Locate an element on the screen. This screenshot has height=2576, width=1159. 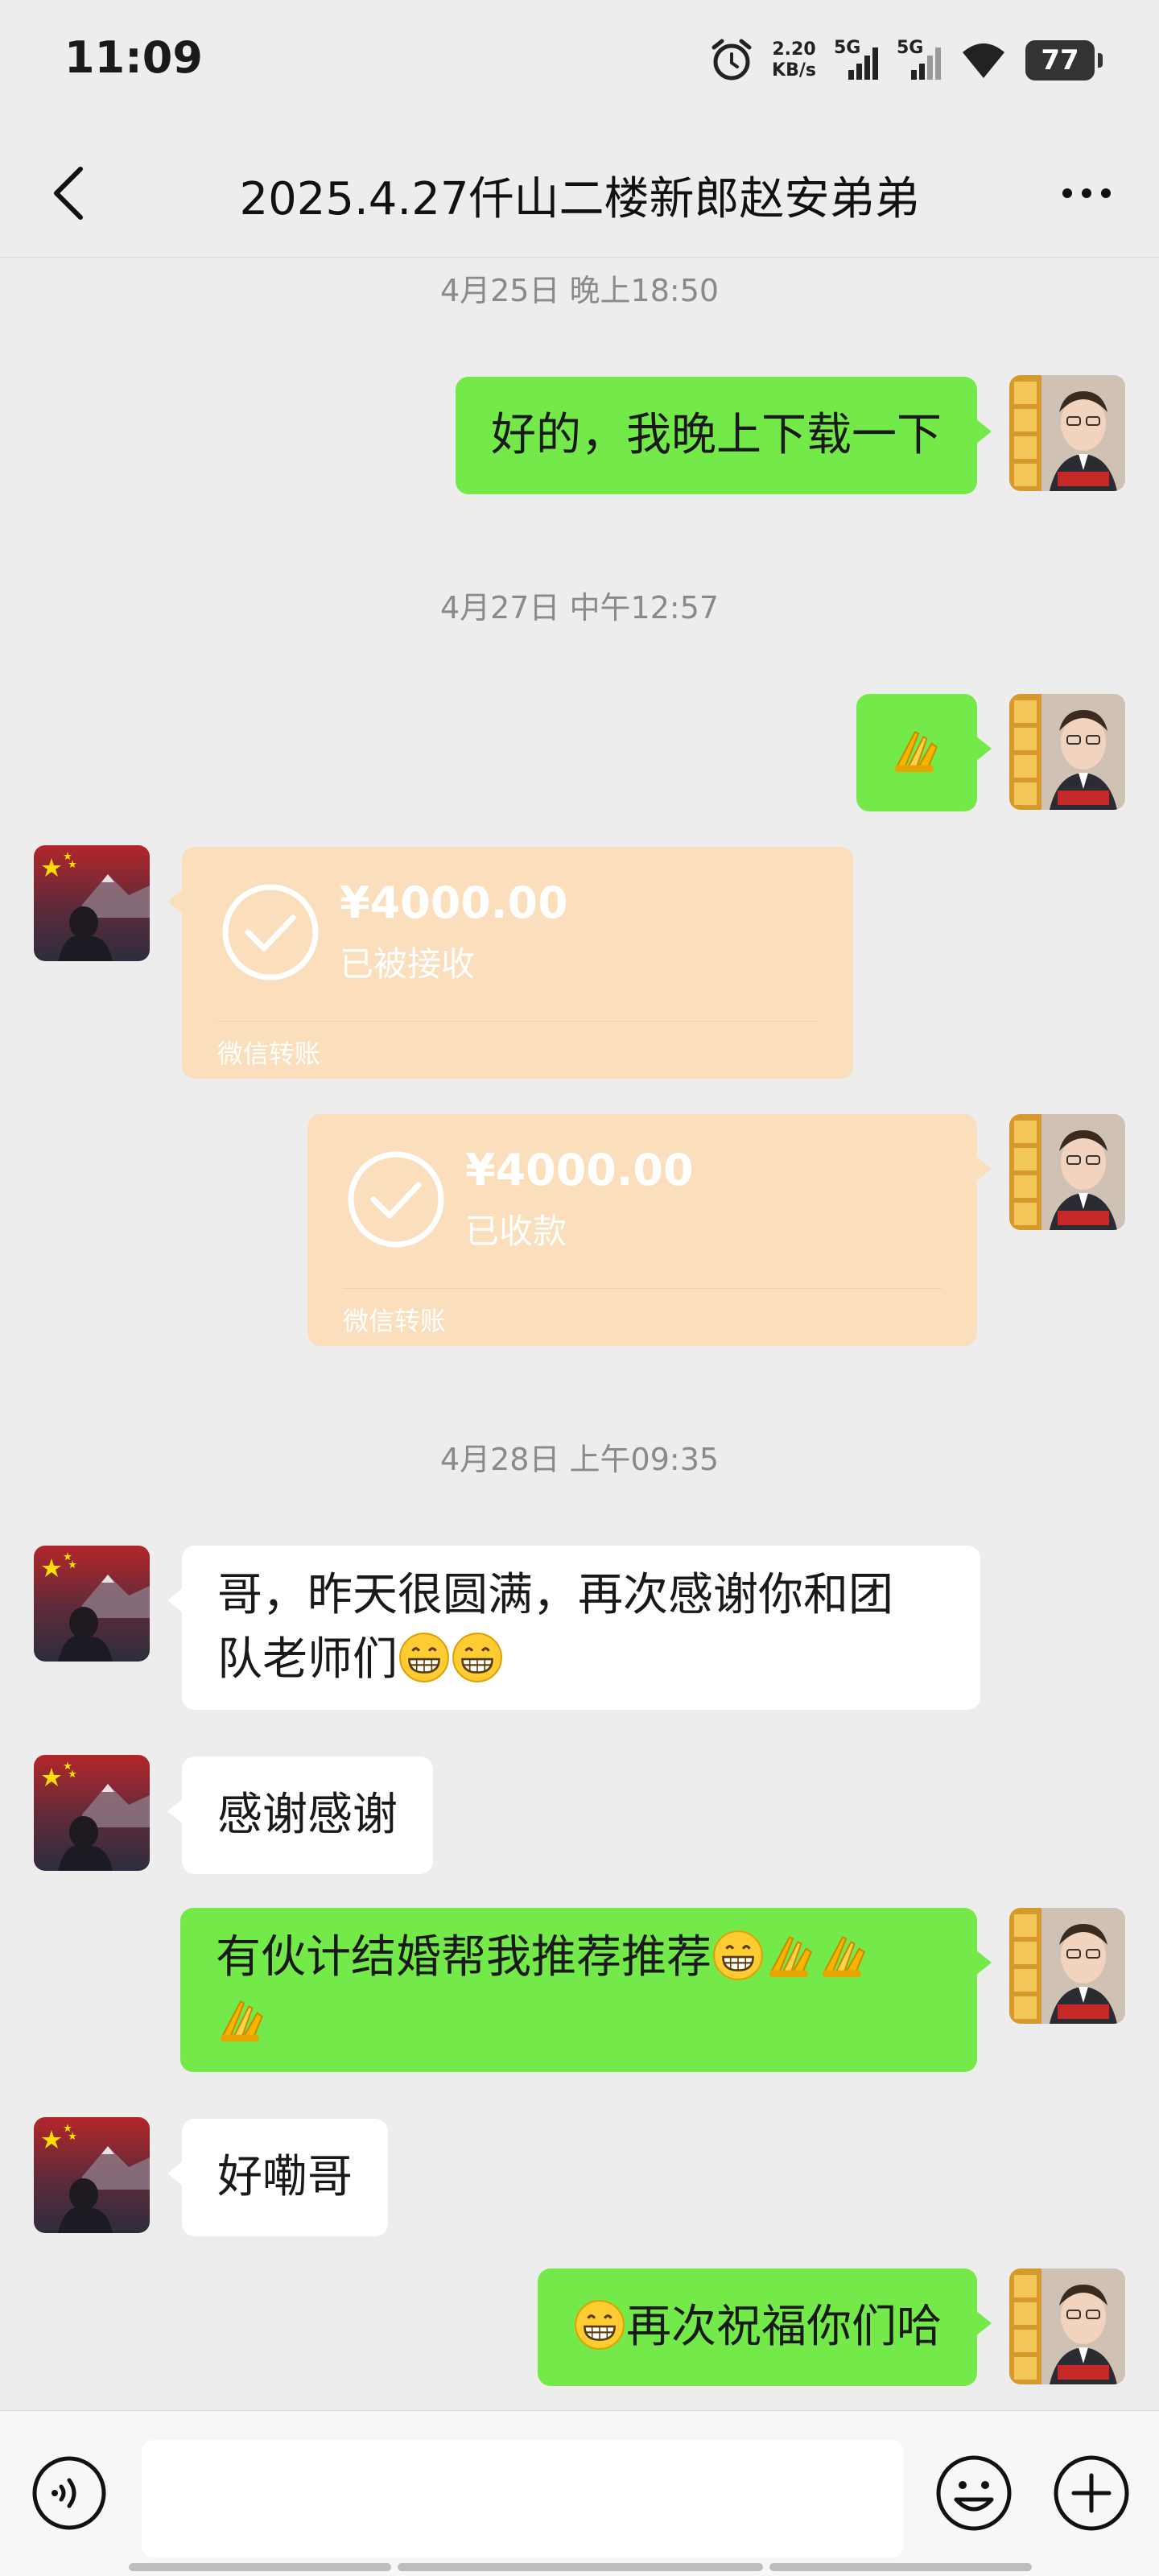
message-bubble-other: 感谢感谢 is located at coordinates (300, 1815).